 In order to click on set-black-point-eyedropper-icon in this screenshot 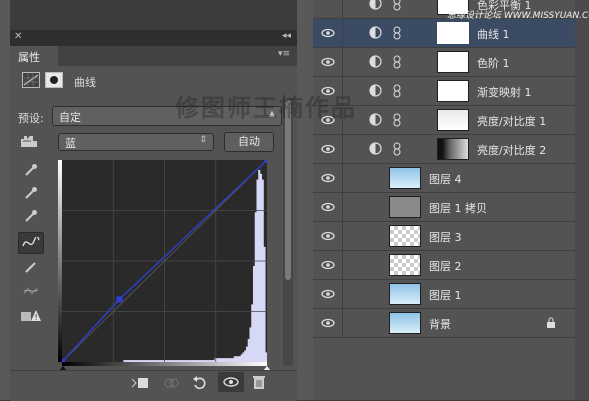, I will do `click(31, 170)`.